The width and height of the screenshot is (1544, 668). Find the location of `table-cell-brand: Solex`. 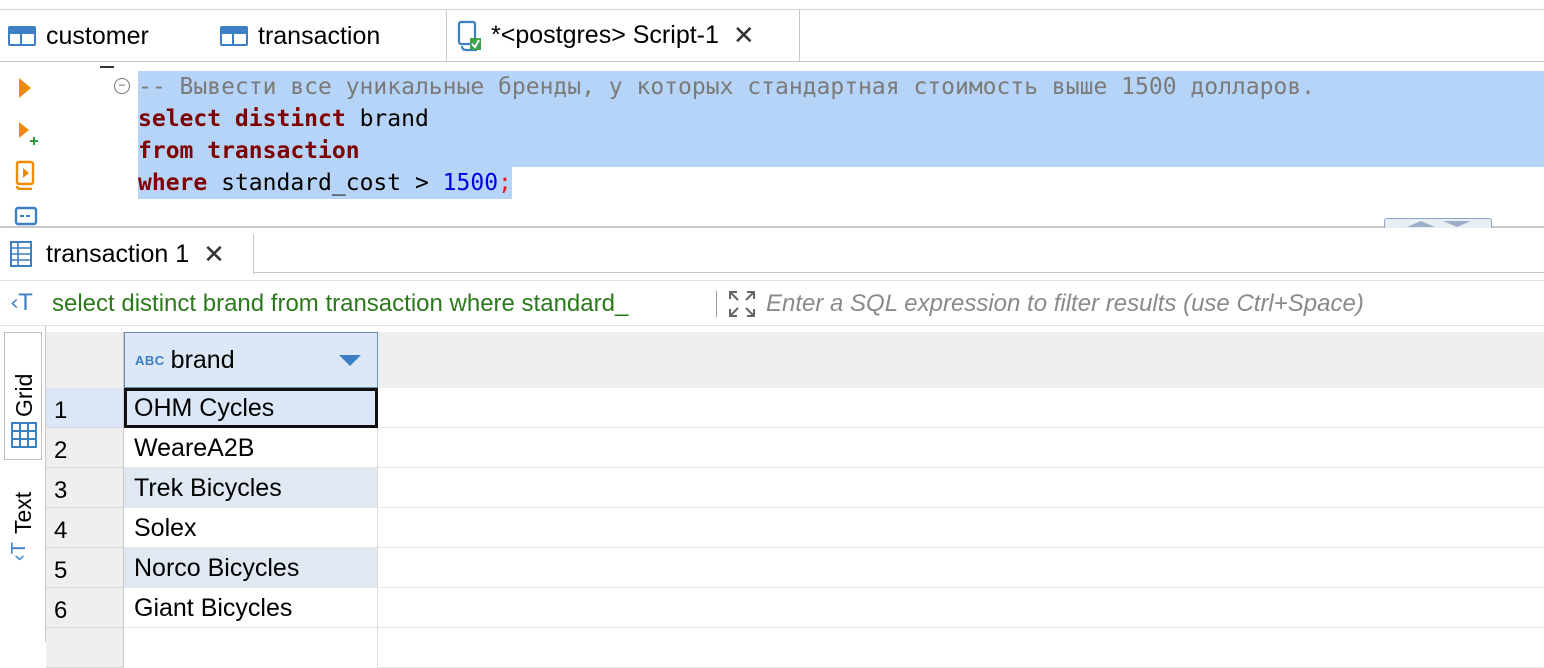

table-cell-brand: Solex is located at coordinates (251, 528).